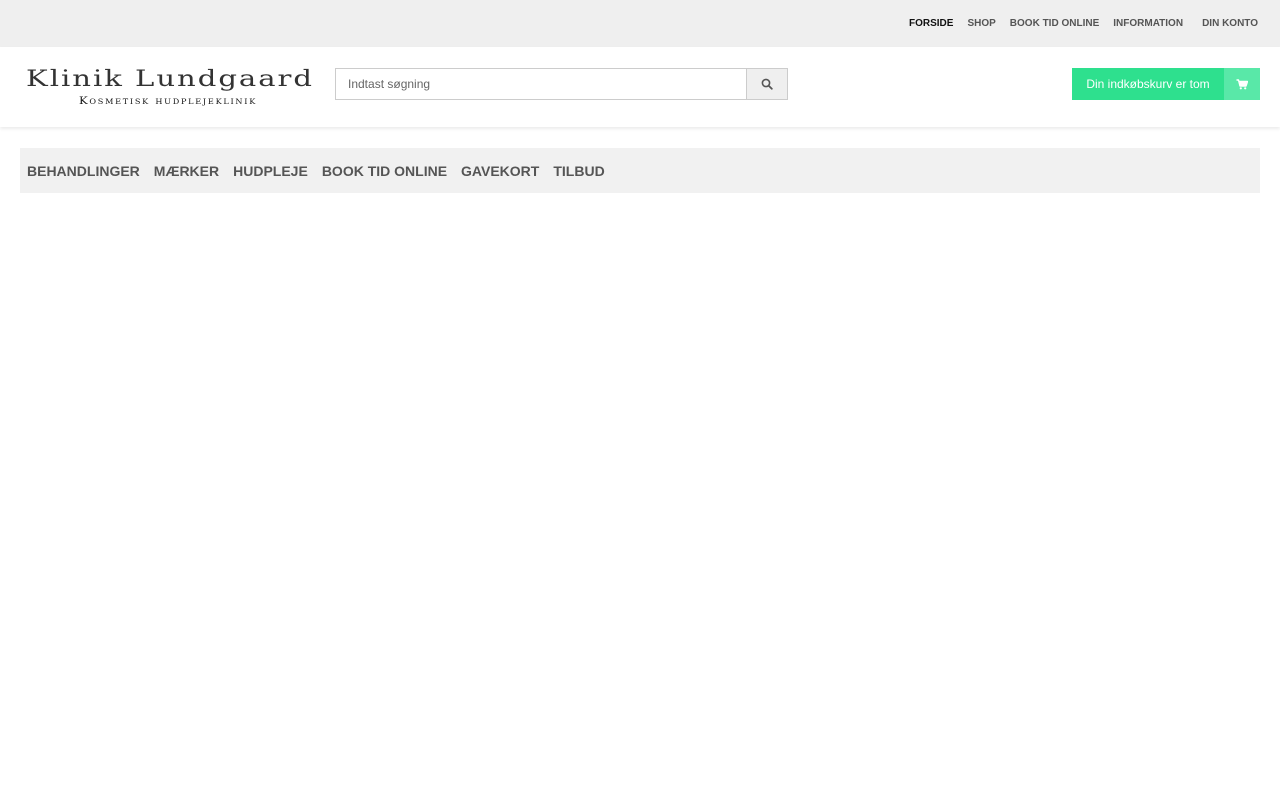 The height and width of the screenshot is (800, 1280). What do you see at coordinates (1230, 23) in the screenshot?
I see `account-link: DIN KONTO` at bounding box center [1230, 23].